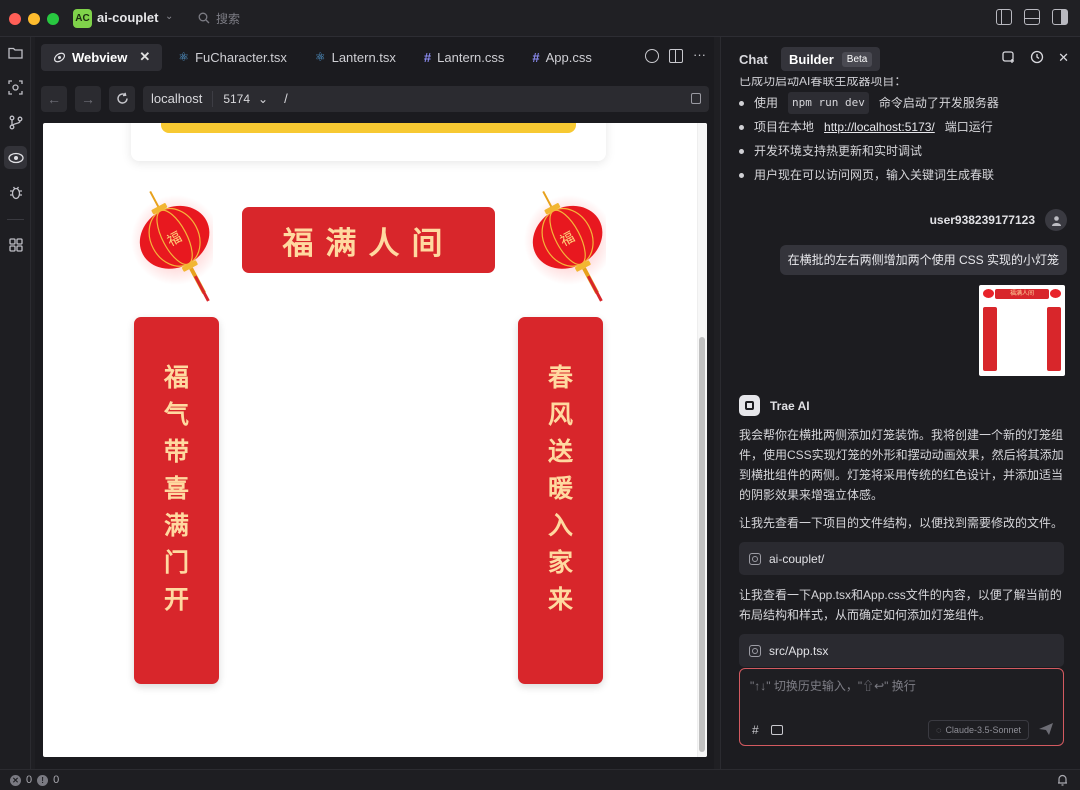 This screenshot has height=790, width=1080. Describe the element at coordinates (1046, 729) in the screenshot. I see `send-icon` at that location.